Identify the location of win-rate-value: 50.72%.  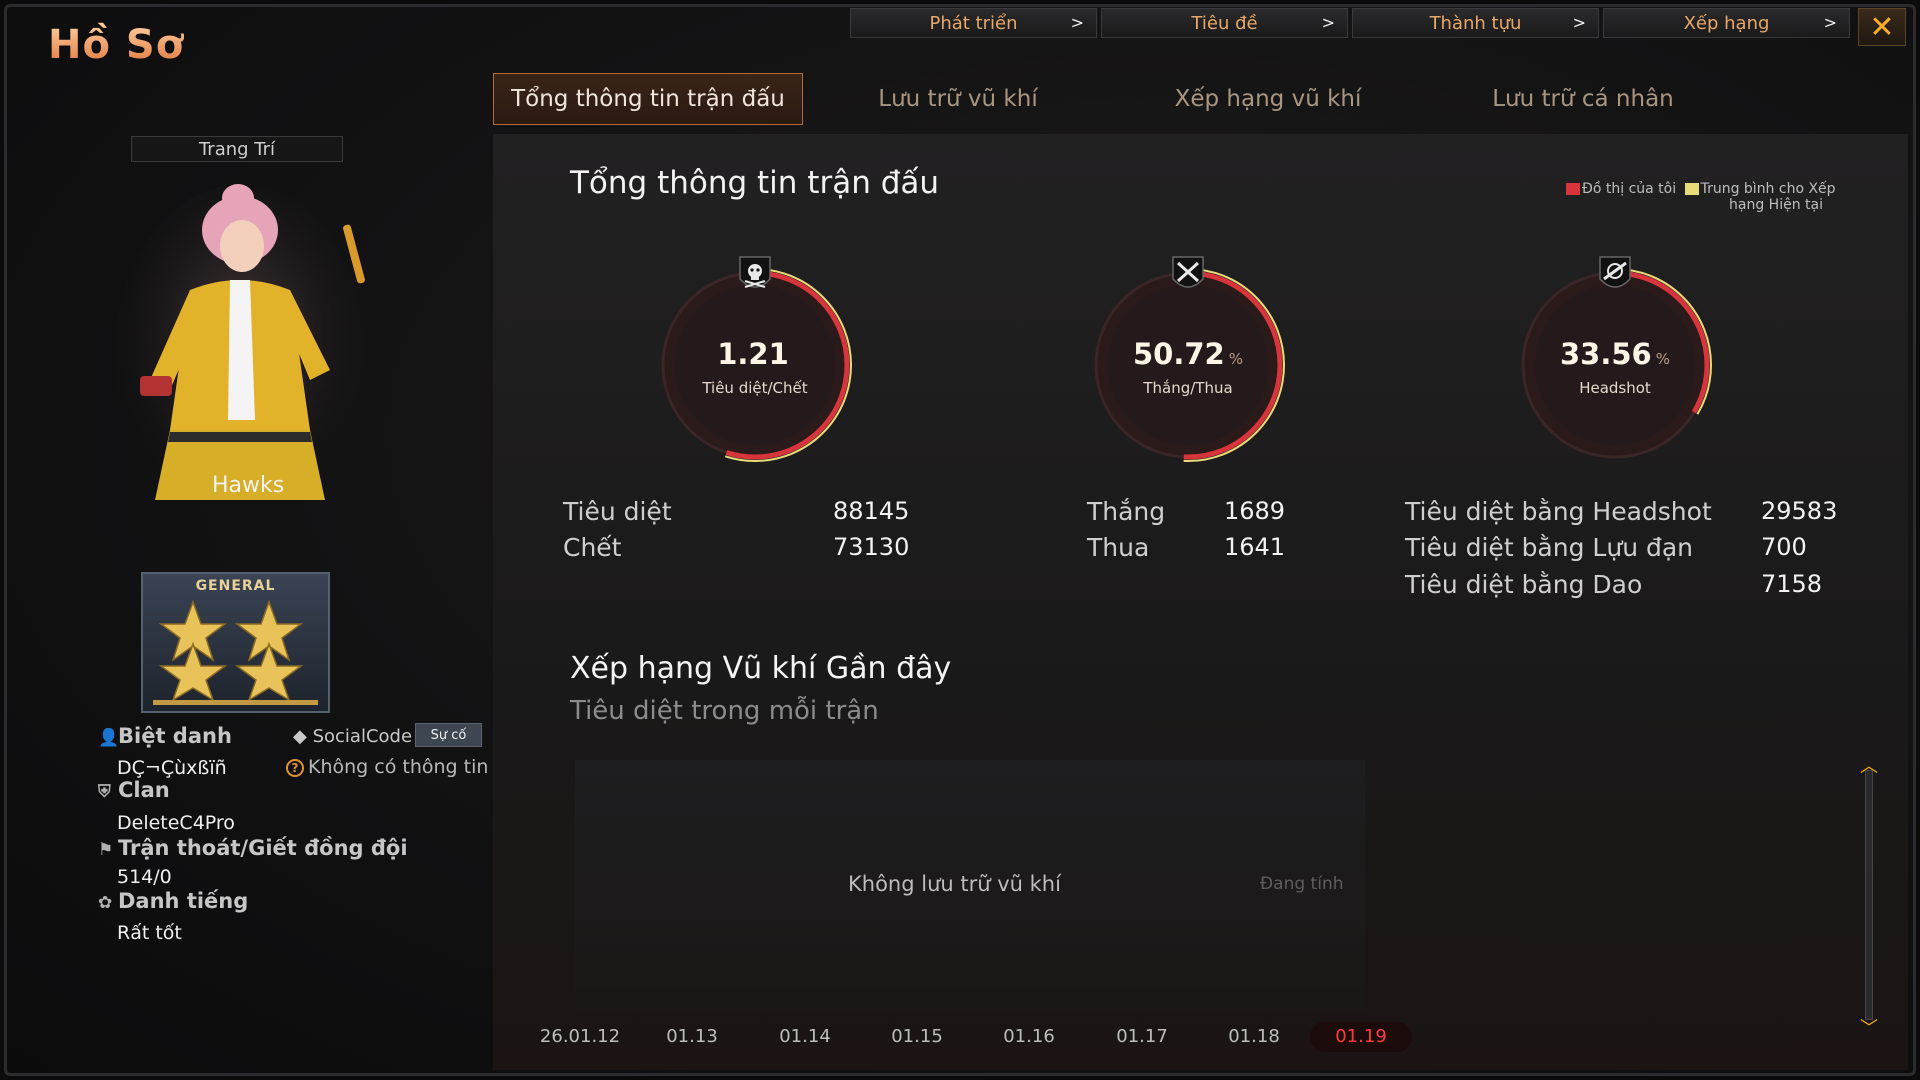
(1188, 354).